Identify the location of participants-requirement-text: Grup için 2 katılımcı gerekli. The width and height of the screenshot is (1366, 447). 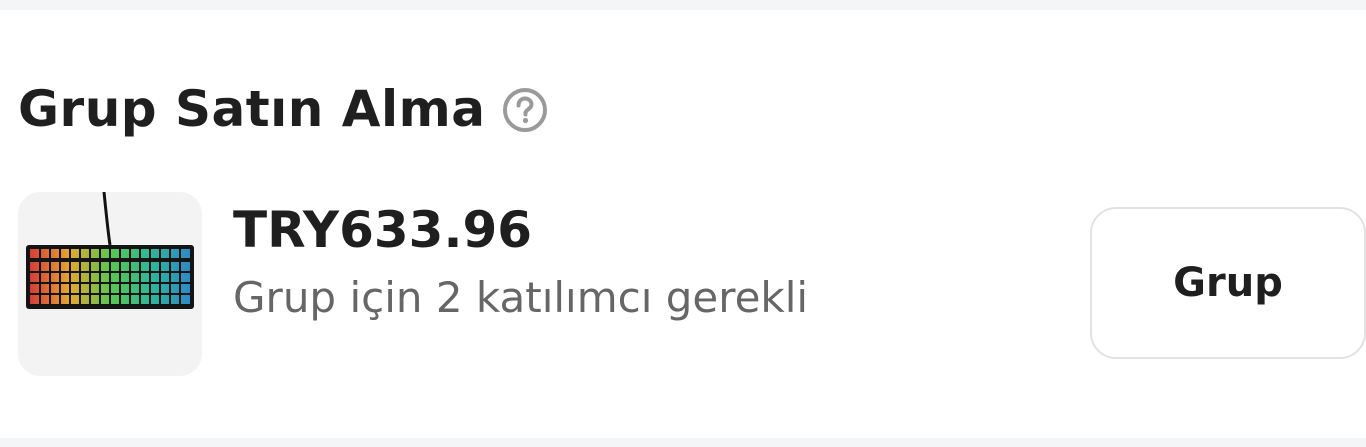
(521, 297).